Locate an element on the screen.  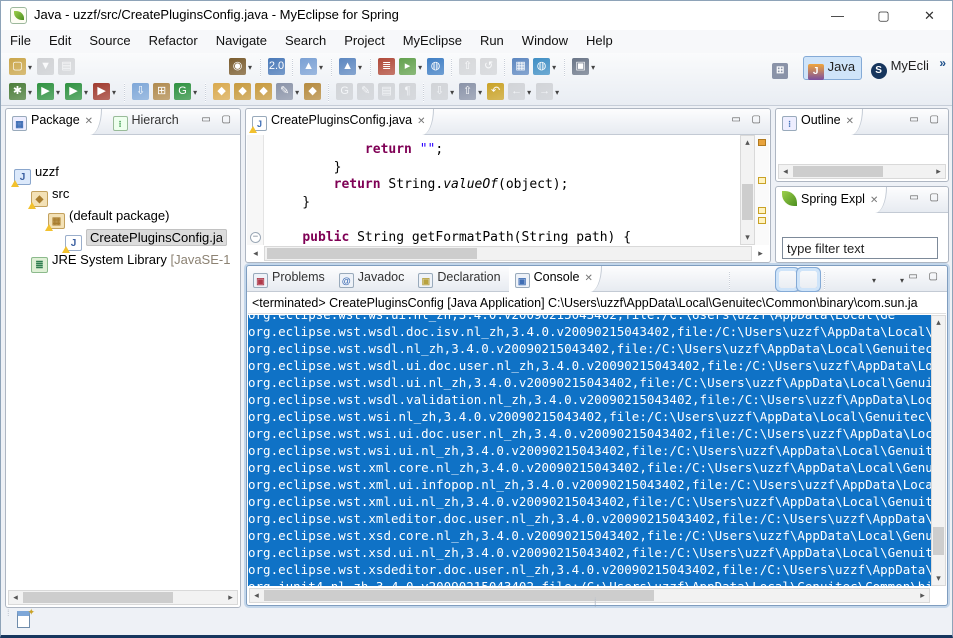
tab-editor-createpluginsconfig: J CreatePluginsConfig.java ✕ is located at coordinates (340, 122).